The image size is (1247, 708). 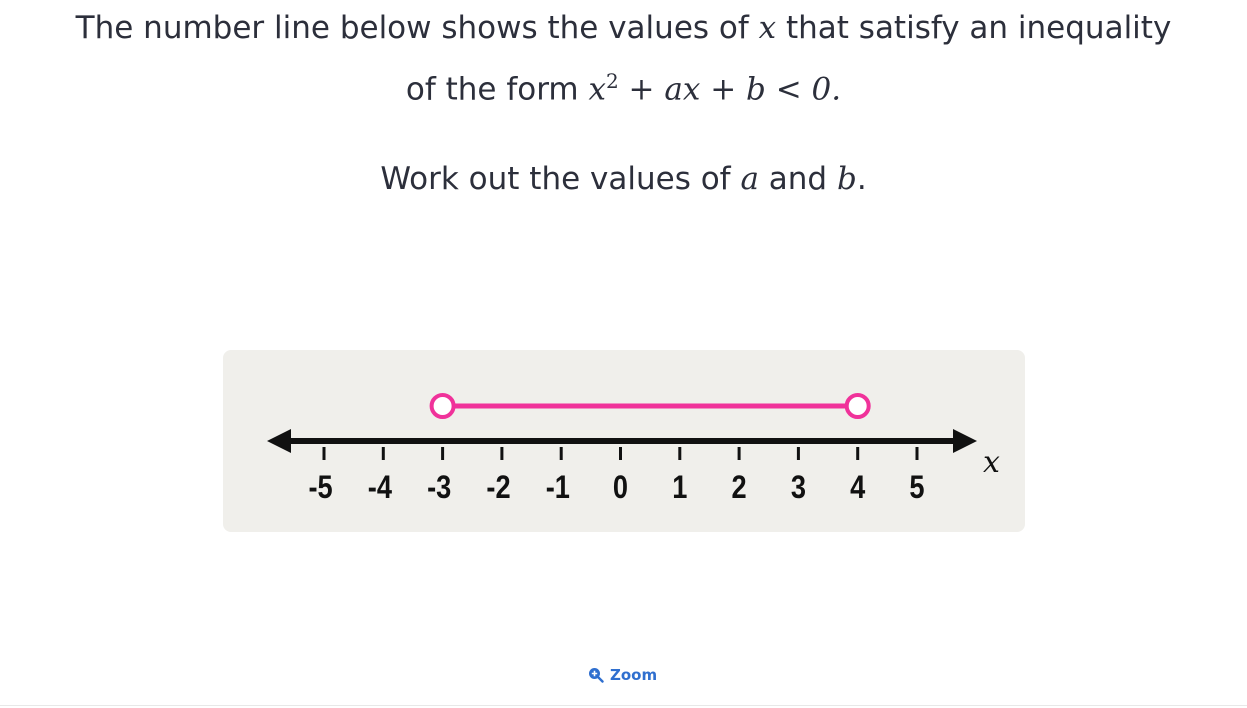 I want to click on tick-label: 0, so click(x=620, y=488).